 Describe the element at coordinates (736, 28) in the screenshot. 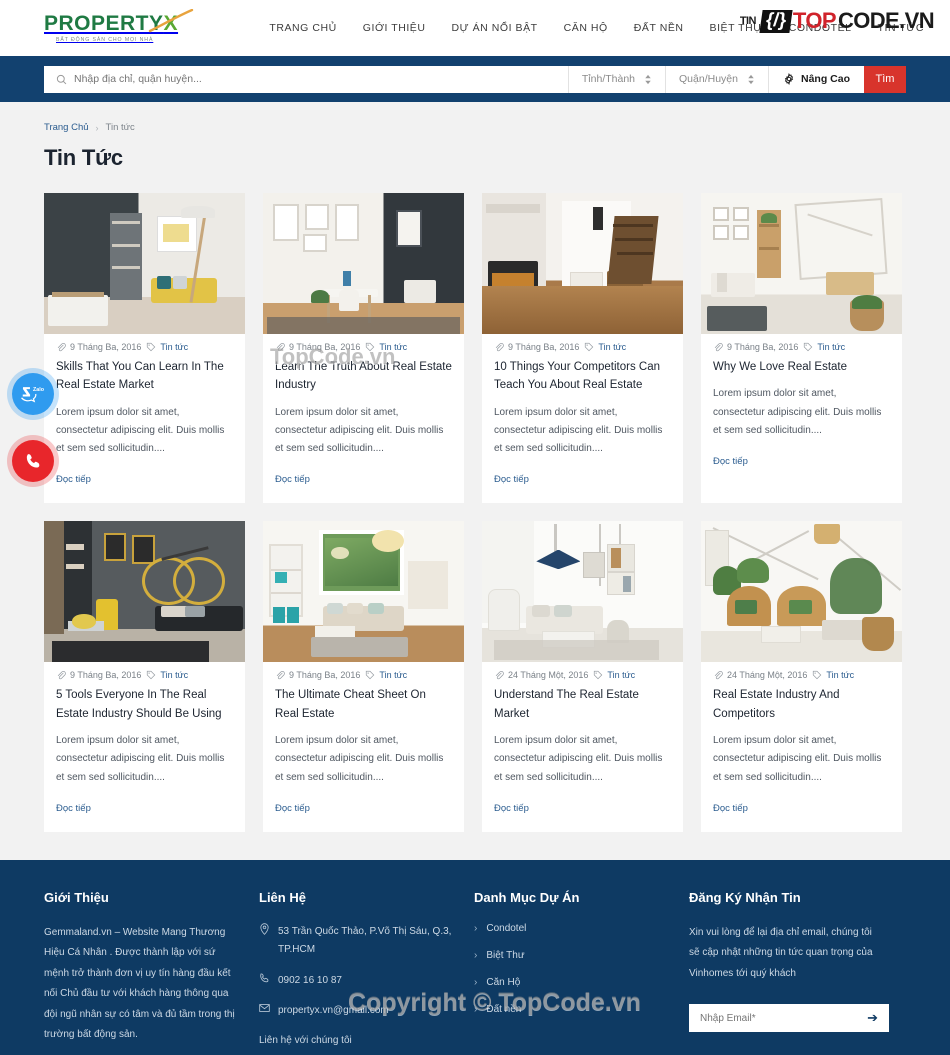

I see `nav-item-biet-thu: BIỆT THỰ` at that location.